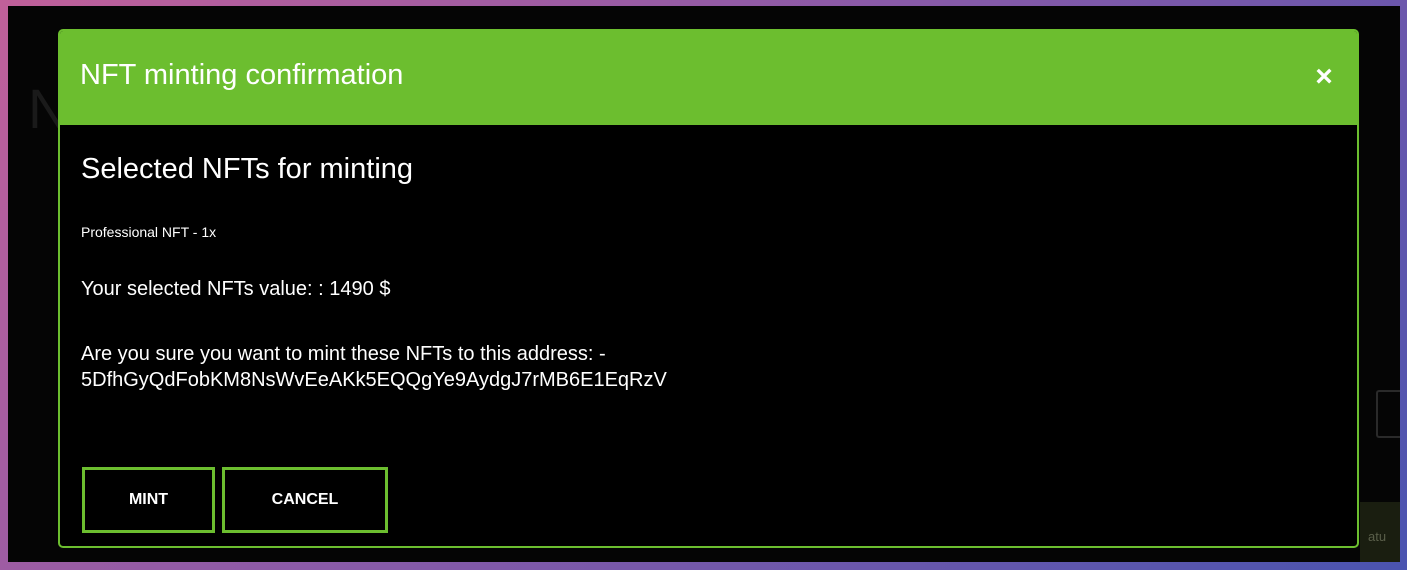 Image resolution: width=1407 pixels, height=570 pixels. I want to click on cancel-button: CANCEL, so click(305, 500).